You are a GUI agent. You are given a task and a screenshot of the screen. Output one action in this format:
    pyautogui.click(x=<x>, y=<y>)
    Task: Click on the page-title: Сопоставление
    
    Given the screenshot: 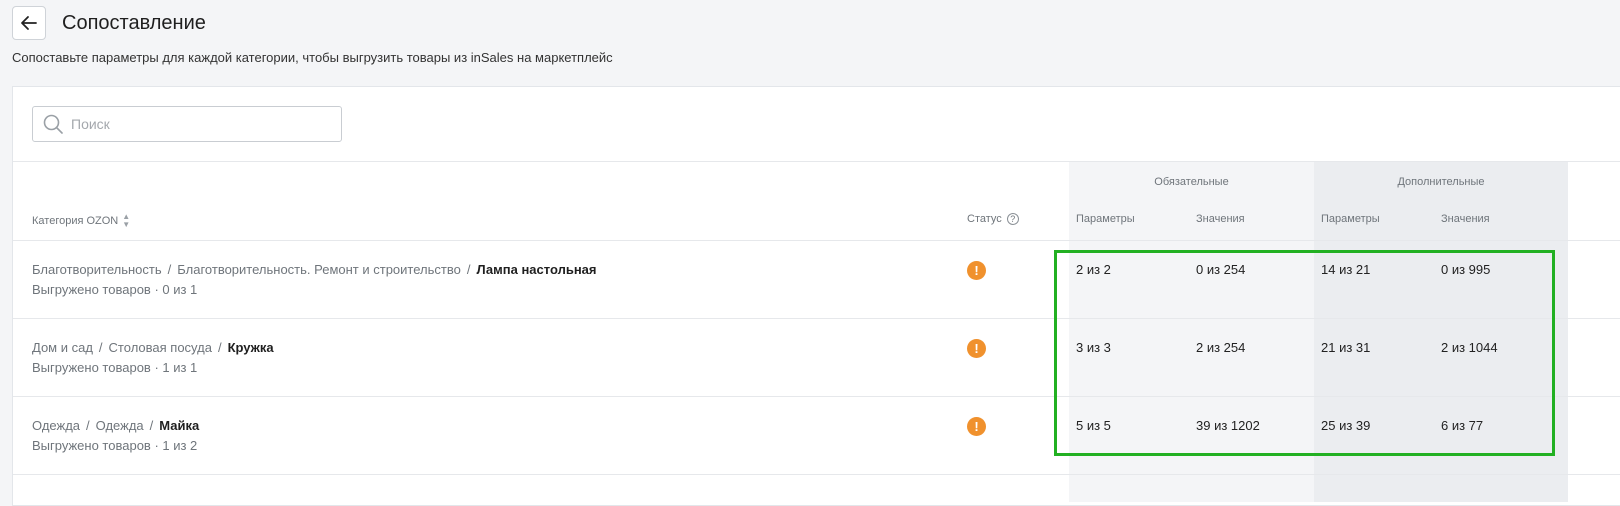 What is the action you would take?
    pyautogui.click(x=134, y=22)
    